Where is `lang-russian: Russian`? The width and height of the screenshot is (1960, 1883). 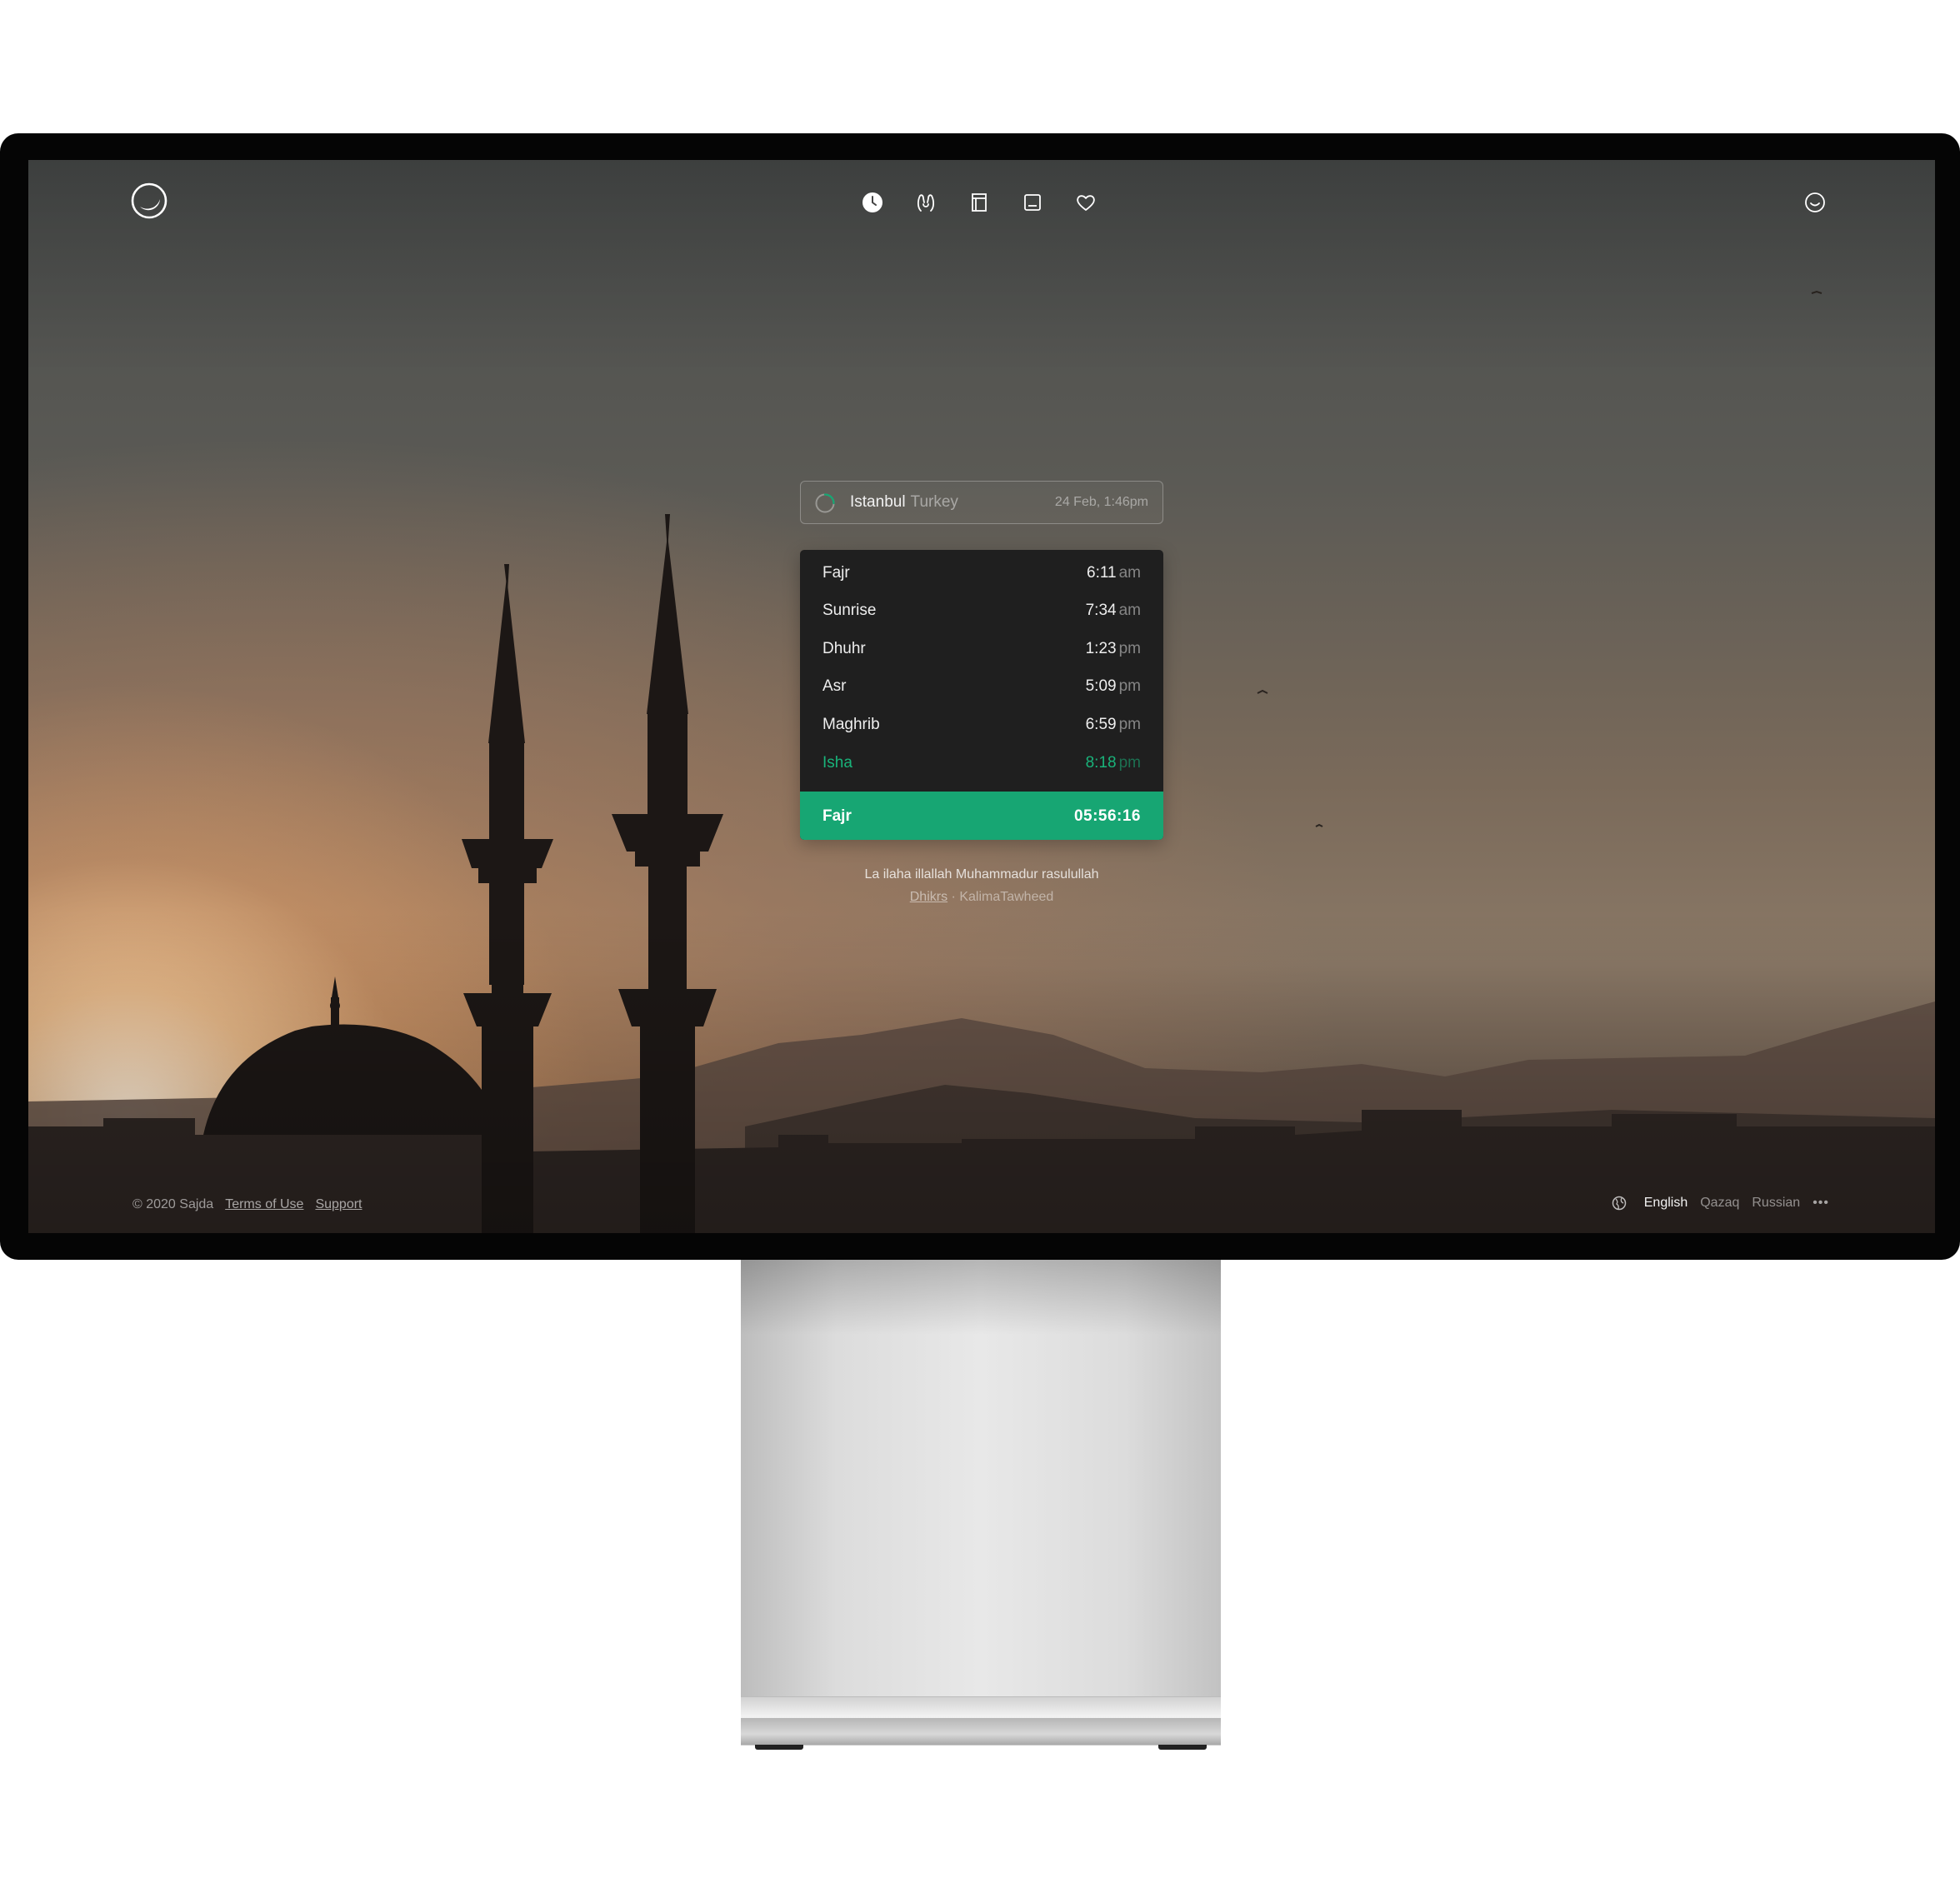
lang-russian: Russian is located at coordinates (1776, 1203).